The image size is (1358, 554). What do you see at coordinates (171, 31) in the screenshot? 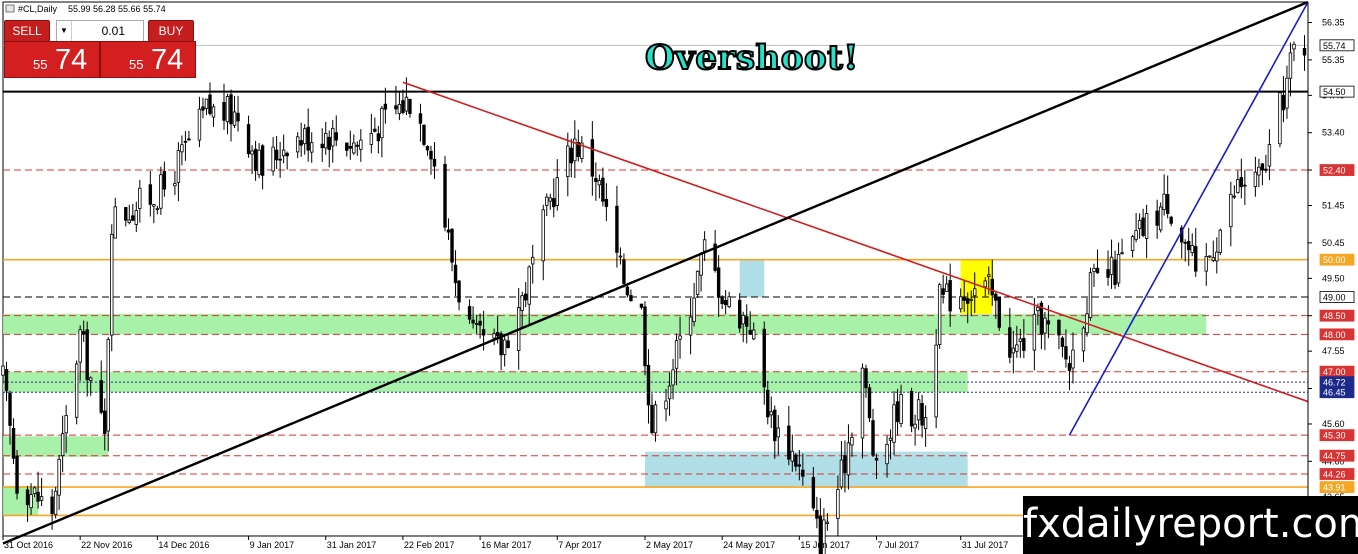
I see `buy-button: BUY` at bounding box center [171, 31].